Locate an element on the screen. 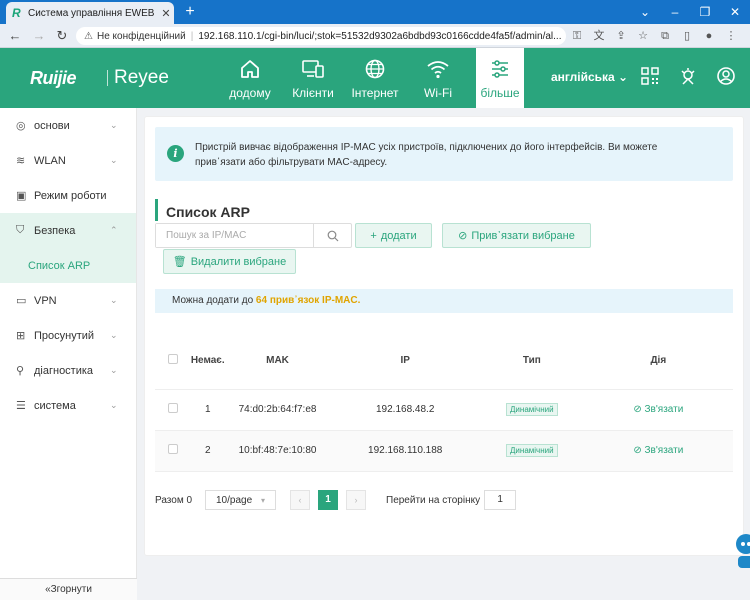  sidebar-item-label: діагностика is located at coordinates (64, 370).